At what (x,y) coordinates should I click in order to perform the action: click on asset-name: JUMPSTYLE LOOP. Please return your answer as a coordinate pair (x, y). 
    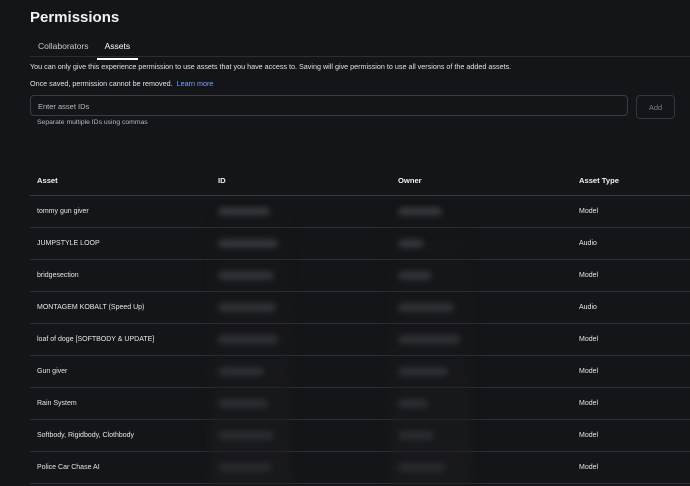
    Looking at the image, I should click on (68, 243).